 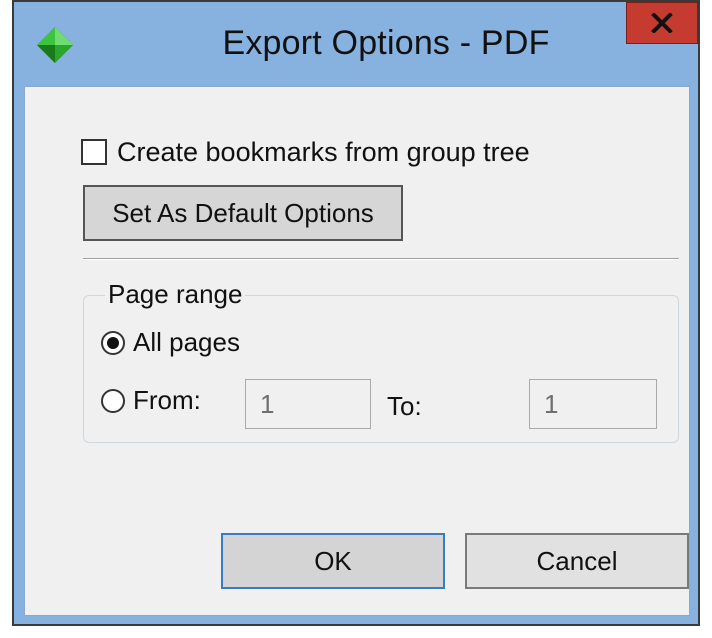 I want to click on close-button, so click(x=662, y=23).